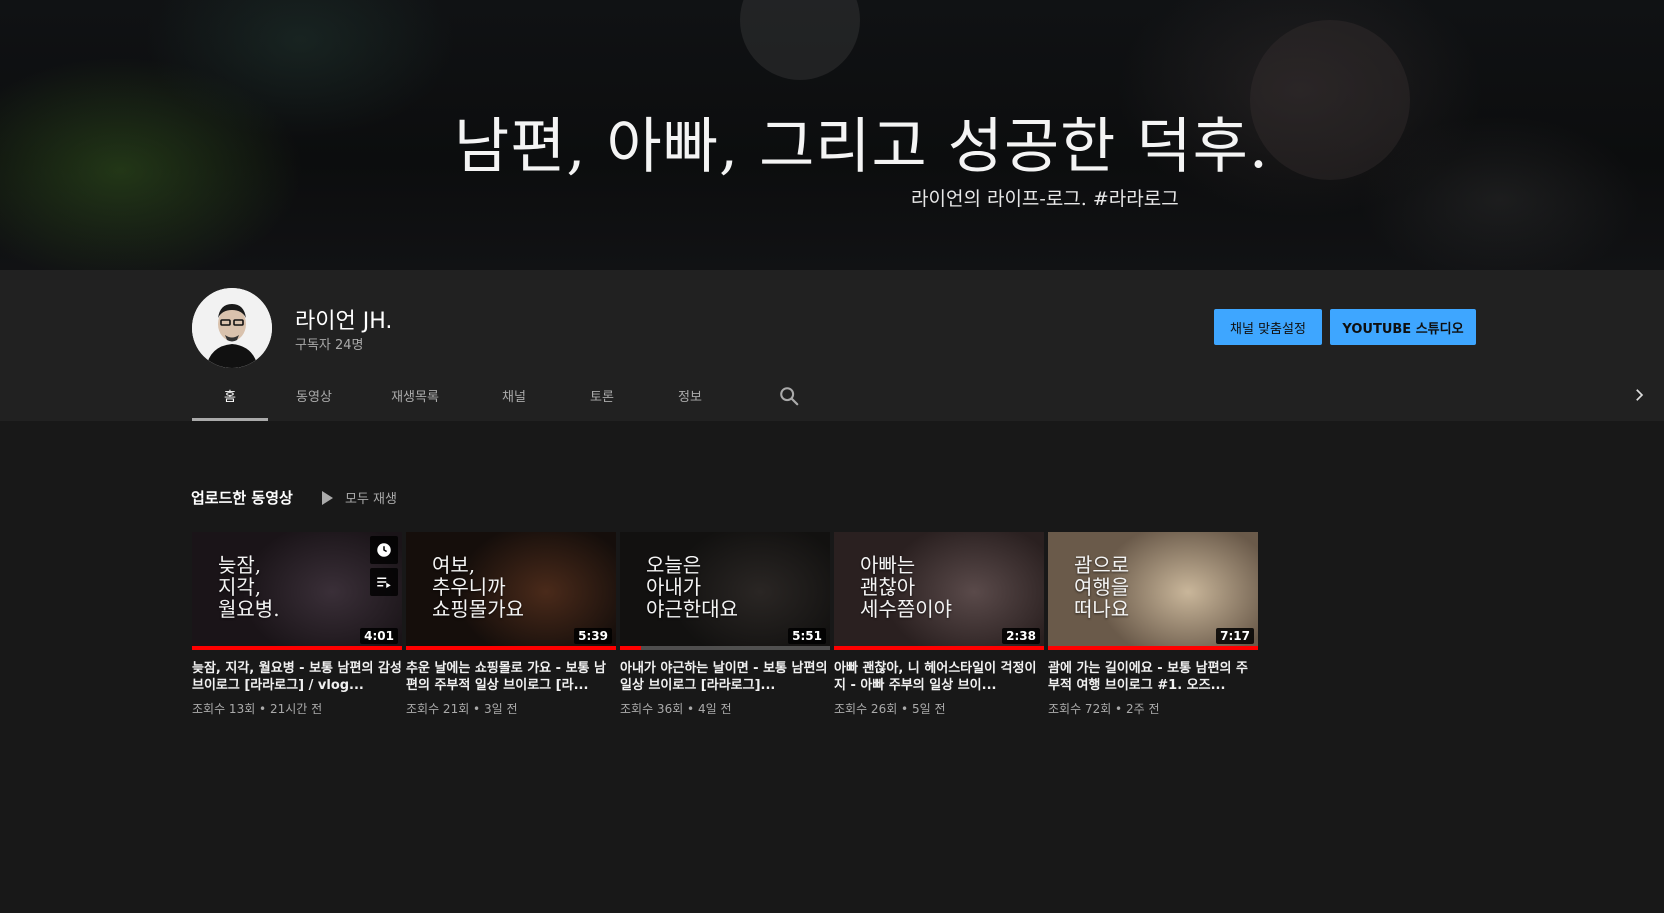  Describe the element at coordinates (890, 709) in the screenshot. I see `video-metadata: 조회수 26회 • 5일 전` at that location.